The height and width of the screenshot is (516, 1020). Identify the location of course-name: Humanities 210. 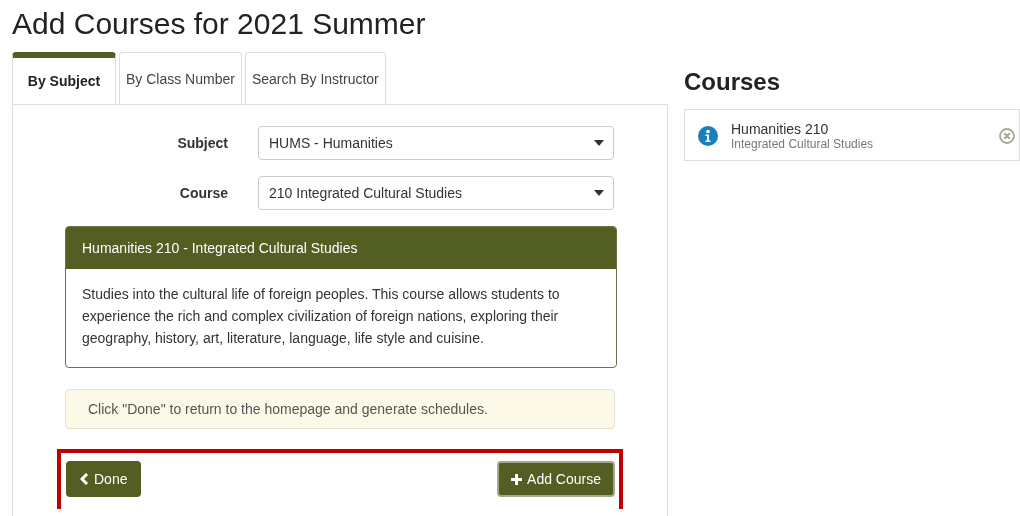
(780, 129).